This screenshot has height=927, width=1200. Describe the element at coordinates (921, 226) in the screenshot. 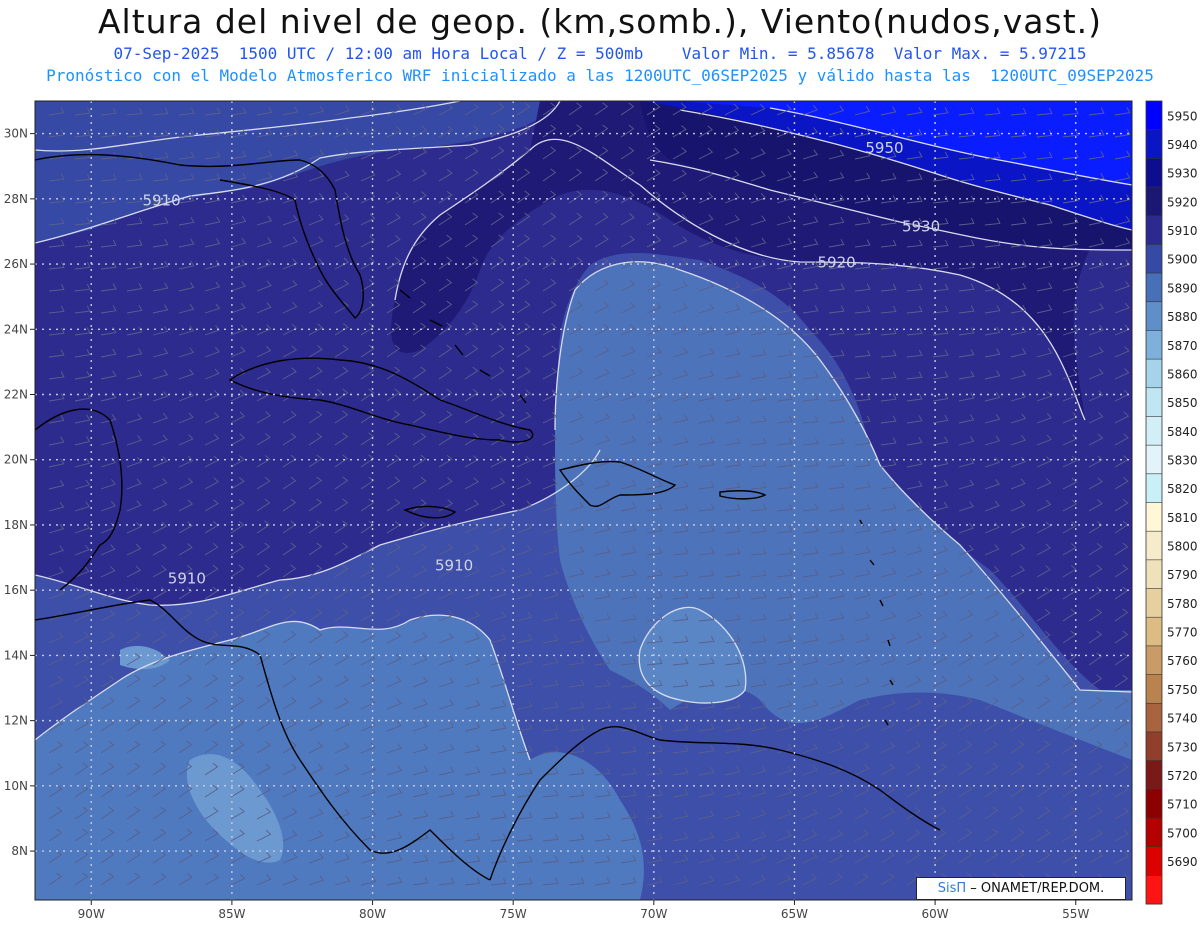

I see `contour-label: 5930` at that location.